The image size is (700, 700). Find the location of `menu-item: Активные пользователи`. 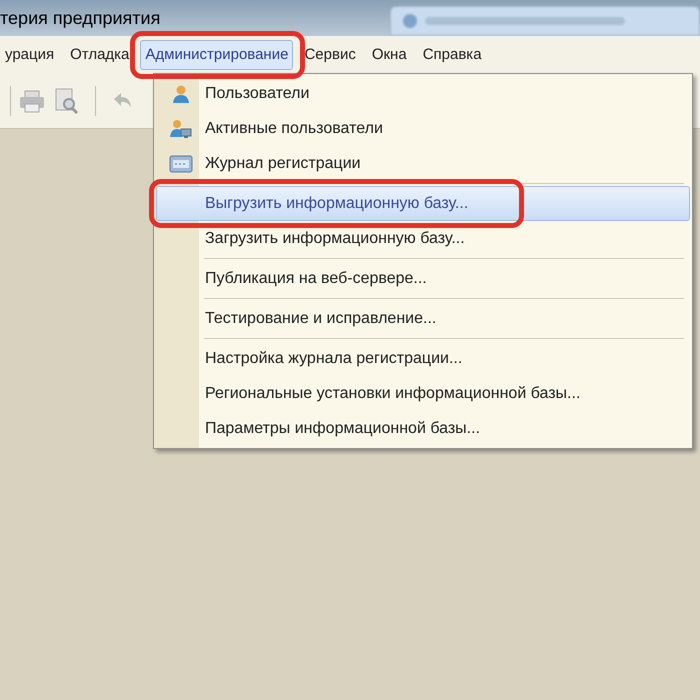

menu-item: Активные пользователи is located at coordinates (423, 128).